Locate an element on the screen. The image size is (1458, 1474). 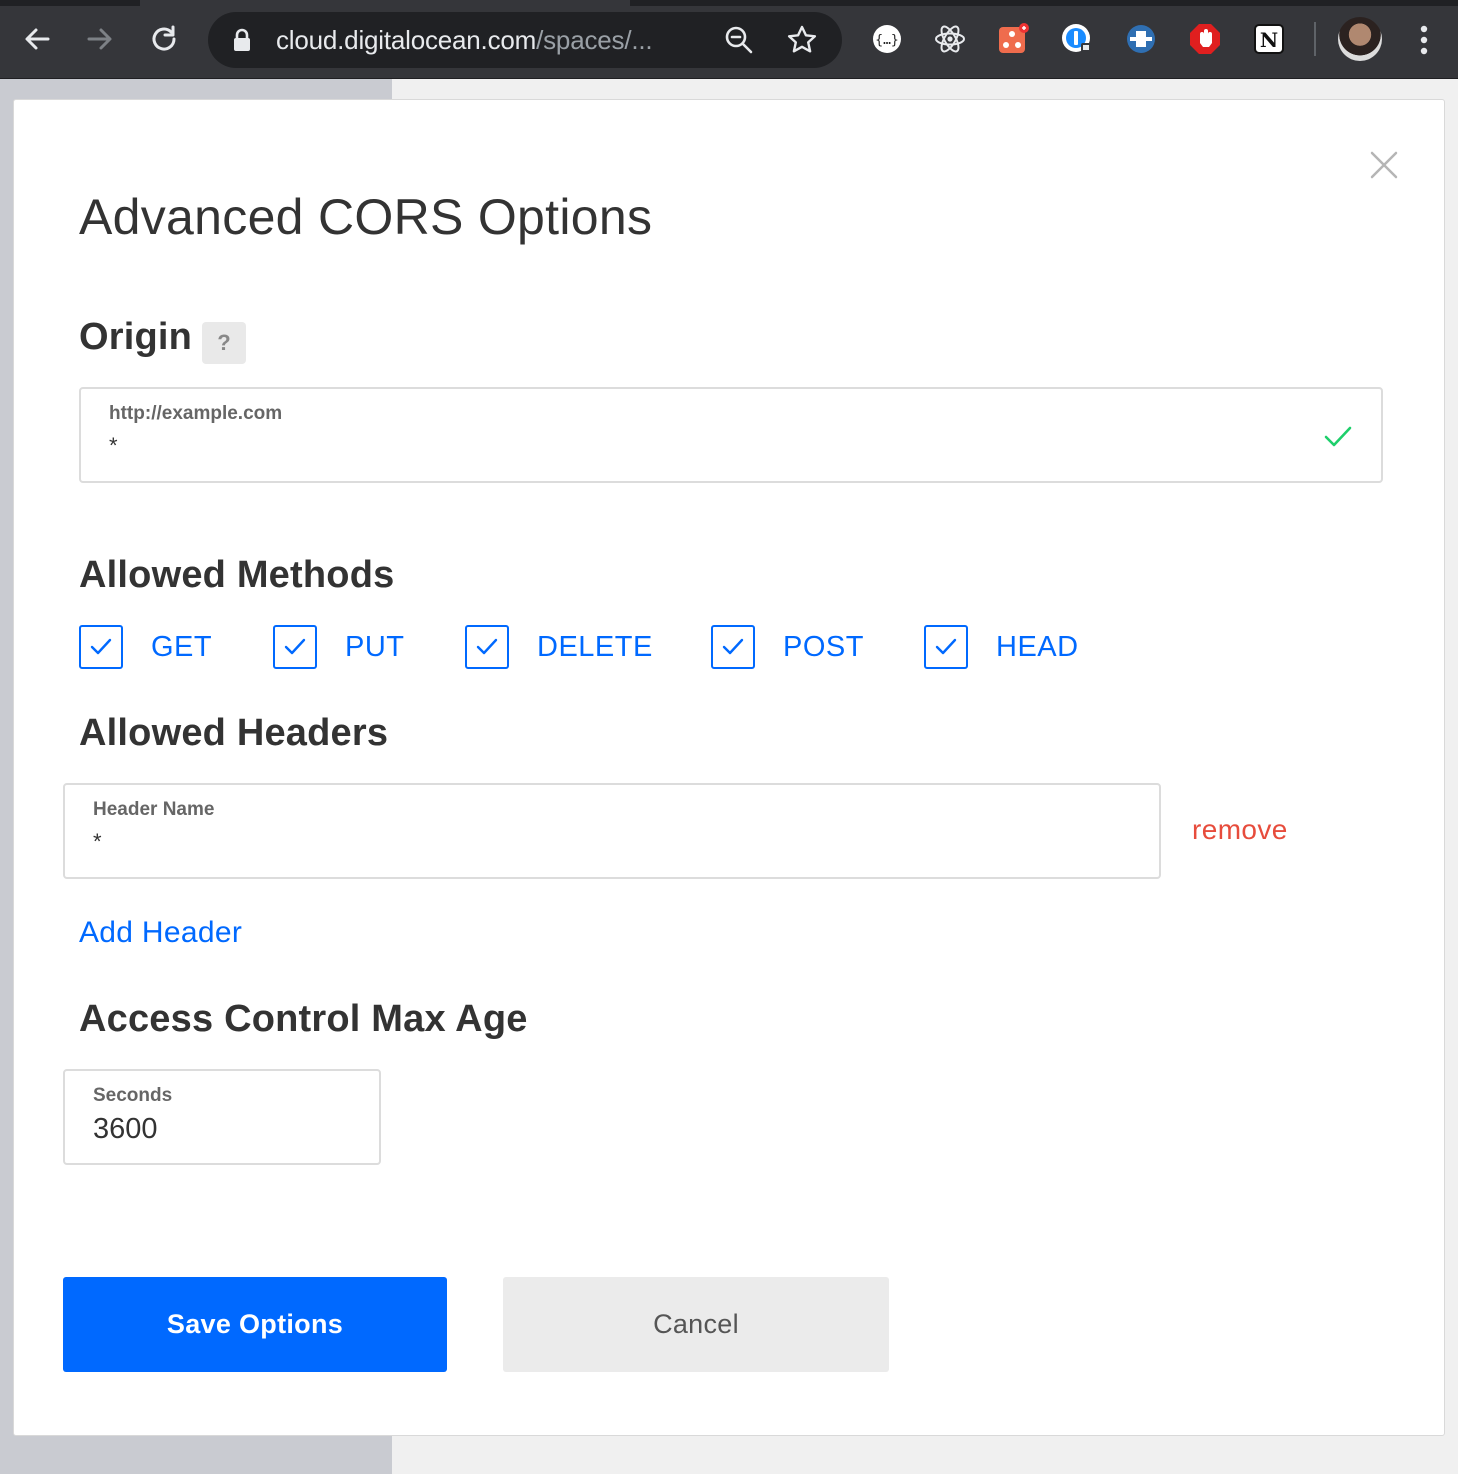
forward-button is located at coordinates (100, 39).